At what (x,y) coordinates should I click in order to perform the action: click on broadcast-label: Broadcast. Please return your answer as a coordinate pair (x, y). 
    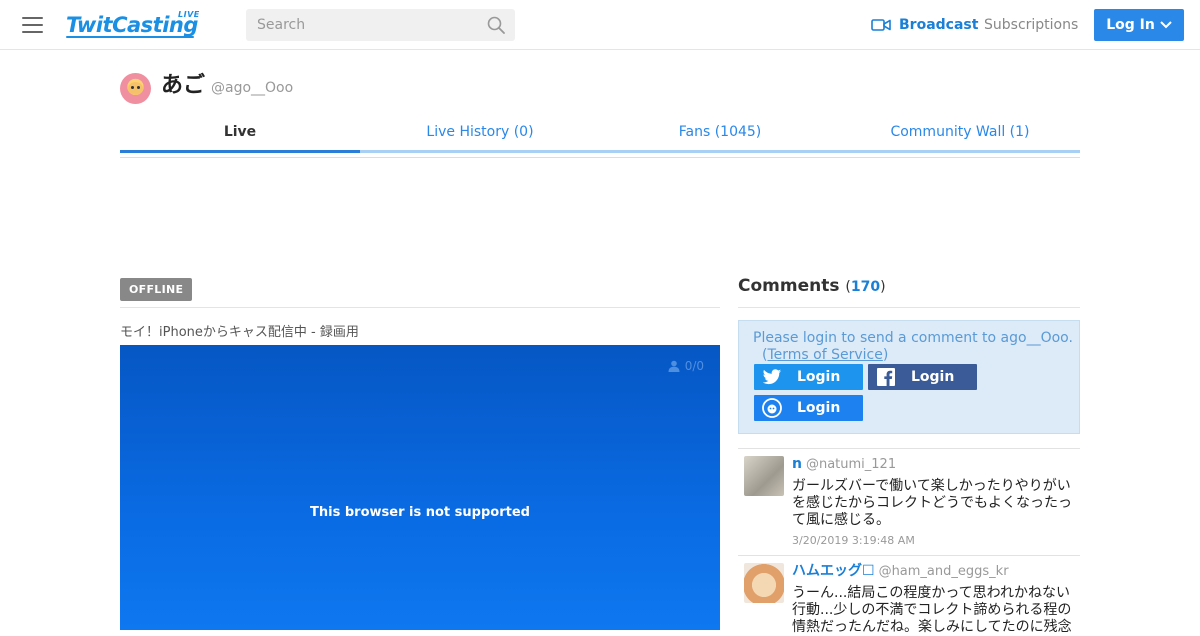
    Looking at the image, I should click on (939, 25).